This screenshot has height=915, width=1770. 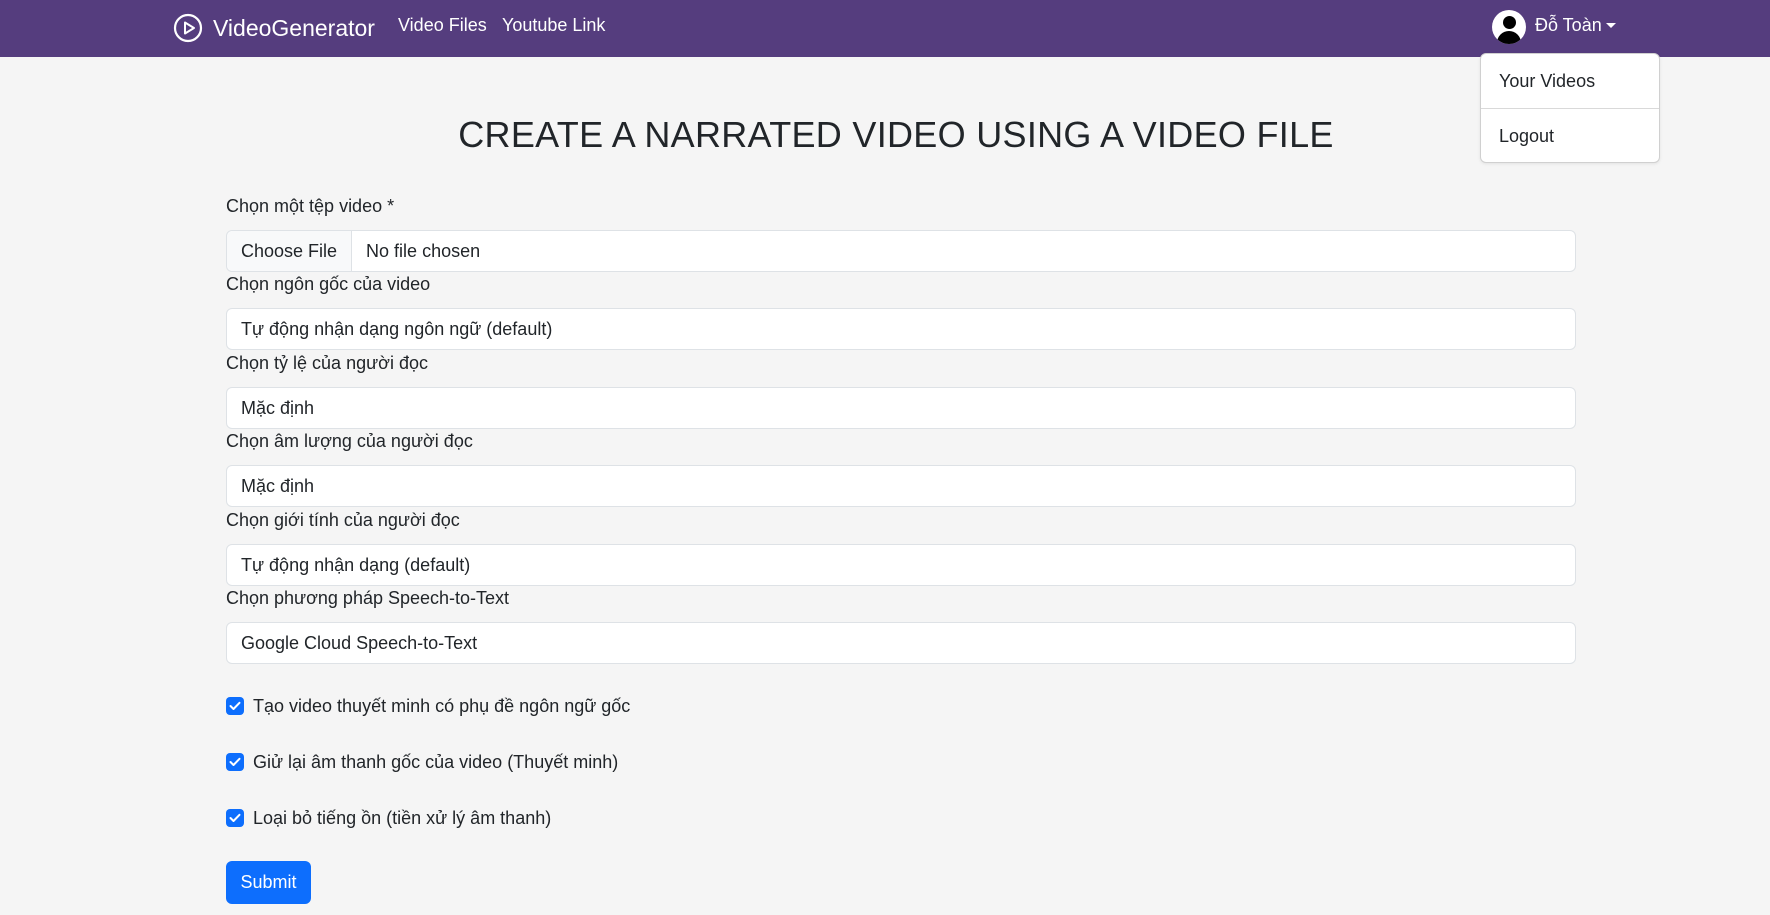 What do you see at coordinates (901, 486) in the screenshot?
I see `reader-volume-select: Mặc định` at bounding box center [901, 486].